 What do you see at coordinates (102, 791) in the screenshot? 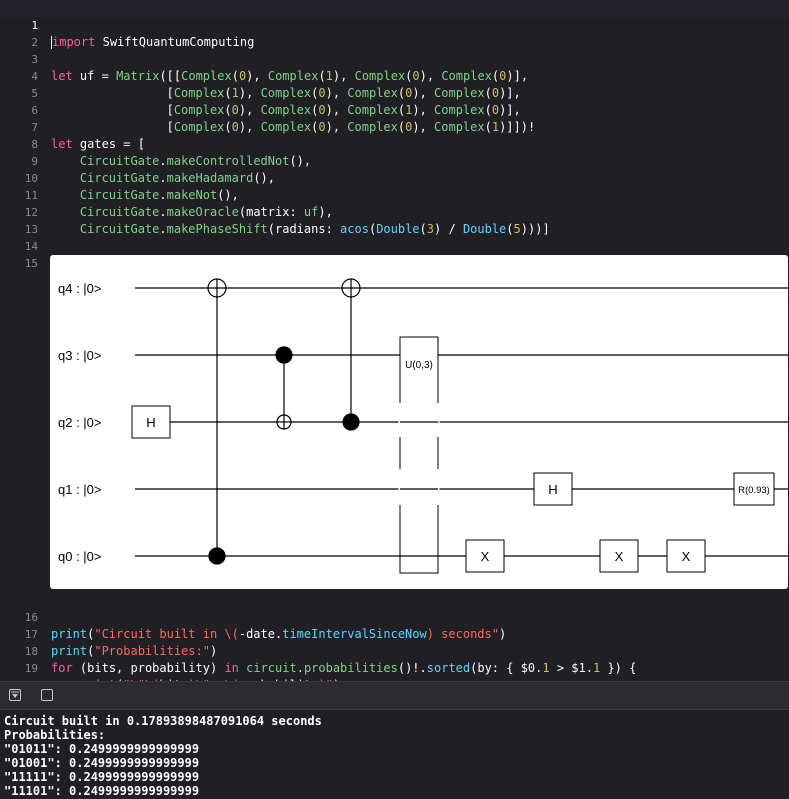
I see `console-line: "11101": 0.2499999999999999` at bounding box center [102, 791].